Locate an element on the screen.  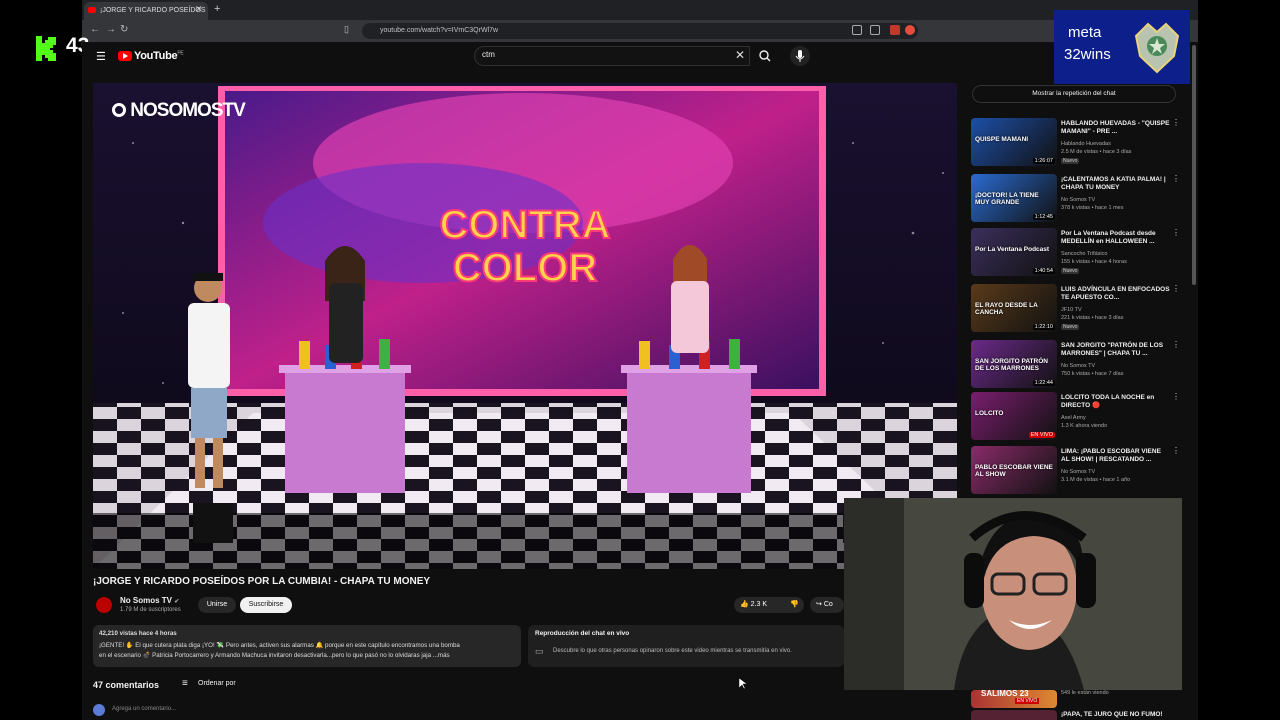
like-icon: 👍 is located at coordinates (744, 604).